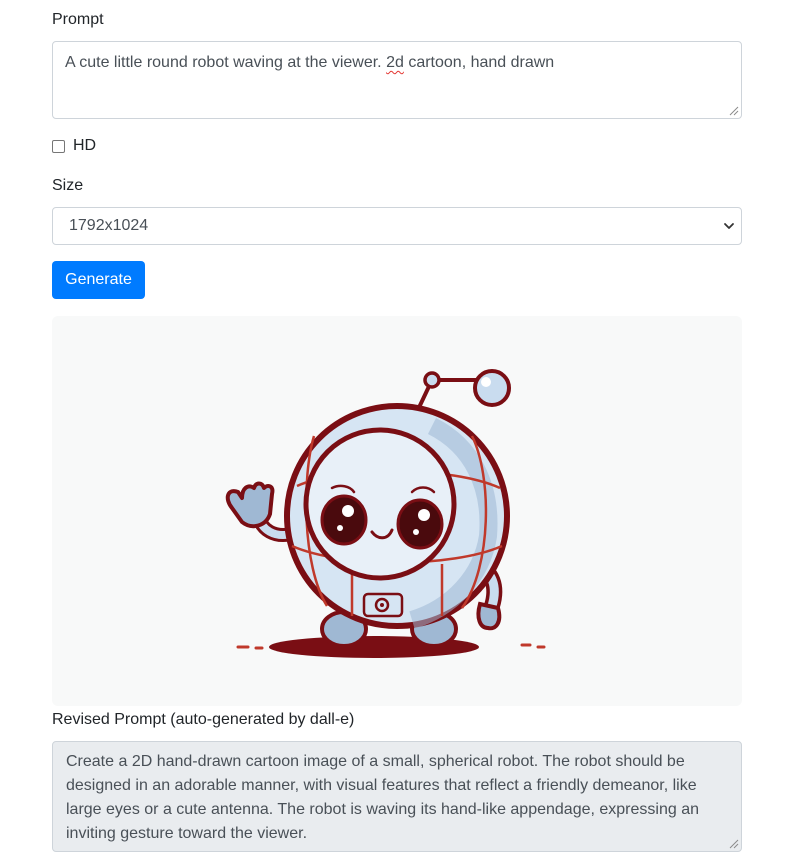 This screenshot has height=864, width=798. Describe the element at coordinates (68, 185) in the screenshot. I see `size-label: Size` at that location.